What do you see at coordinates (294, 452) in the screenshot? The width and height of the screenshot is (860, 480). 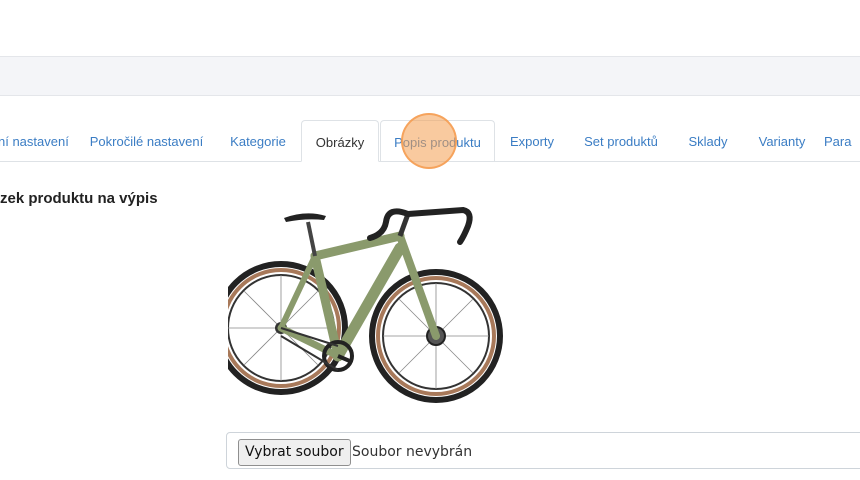 I see `choose-file-button: Vybrat soubor` at bounding box center [294, 452].